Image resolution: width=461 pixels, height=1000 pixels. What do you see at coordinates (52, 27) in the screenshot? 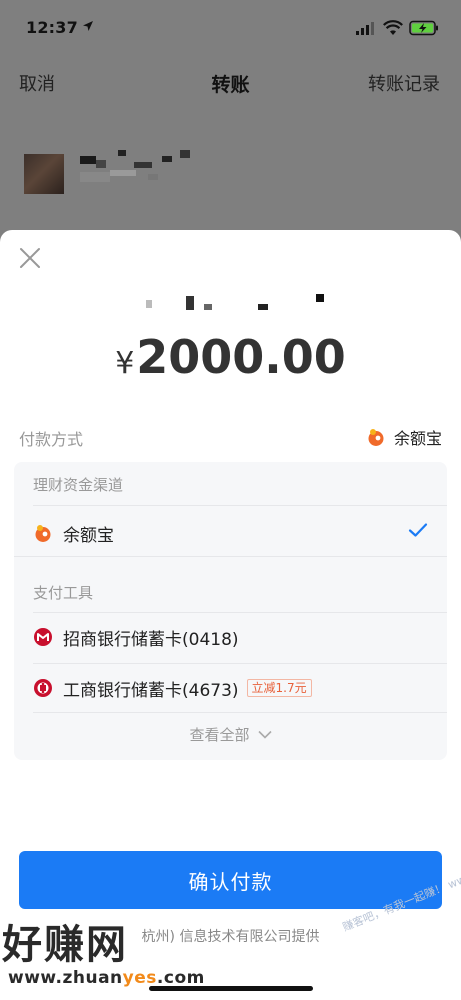
I see `status-time: 12:37` at bounding box center [52, 27].